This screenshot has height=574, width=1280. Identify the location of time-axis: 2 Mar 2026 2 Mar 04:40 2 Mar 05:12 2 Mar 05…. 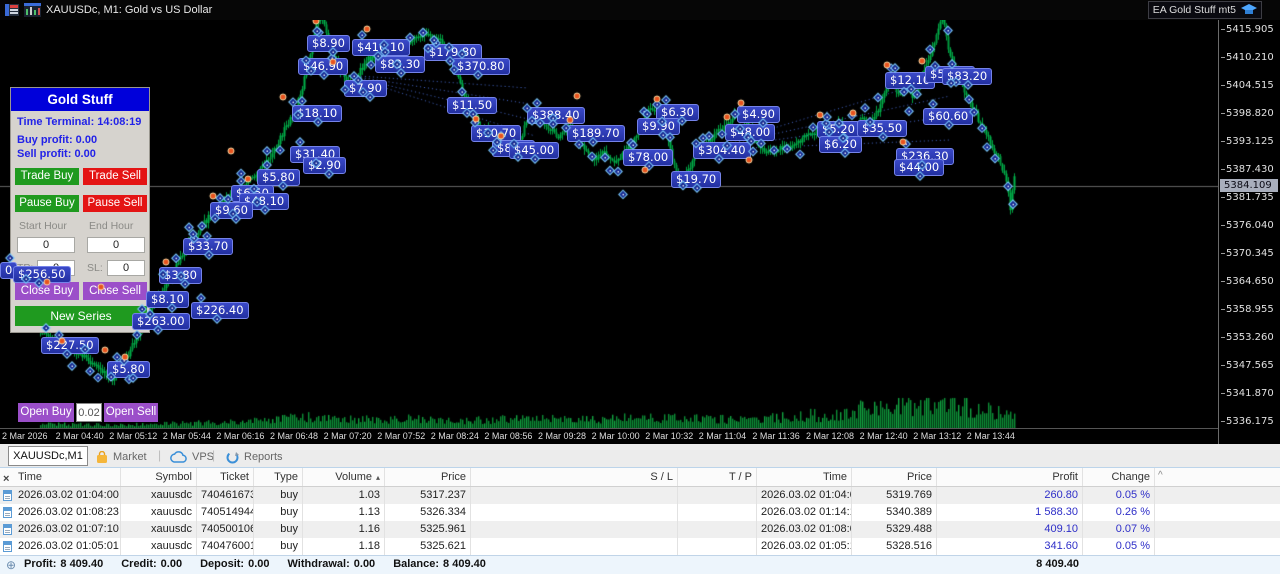
(609, 436).